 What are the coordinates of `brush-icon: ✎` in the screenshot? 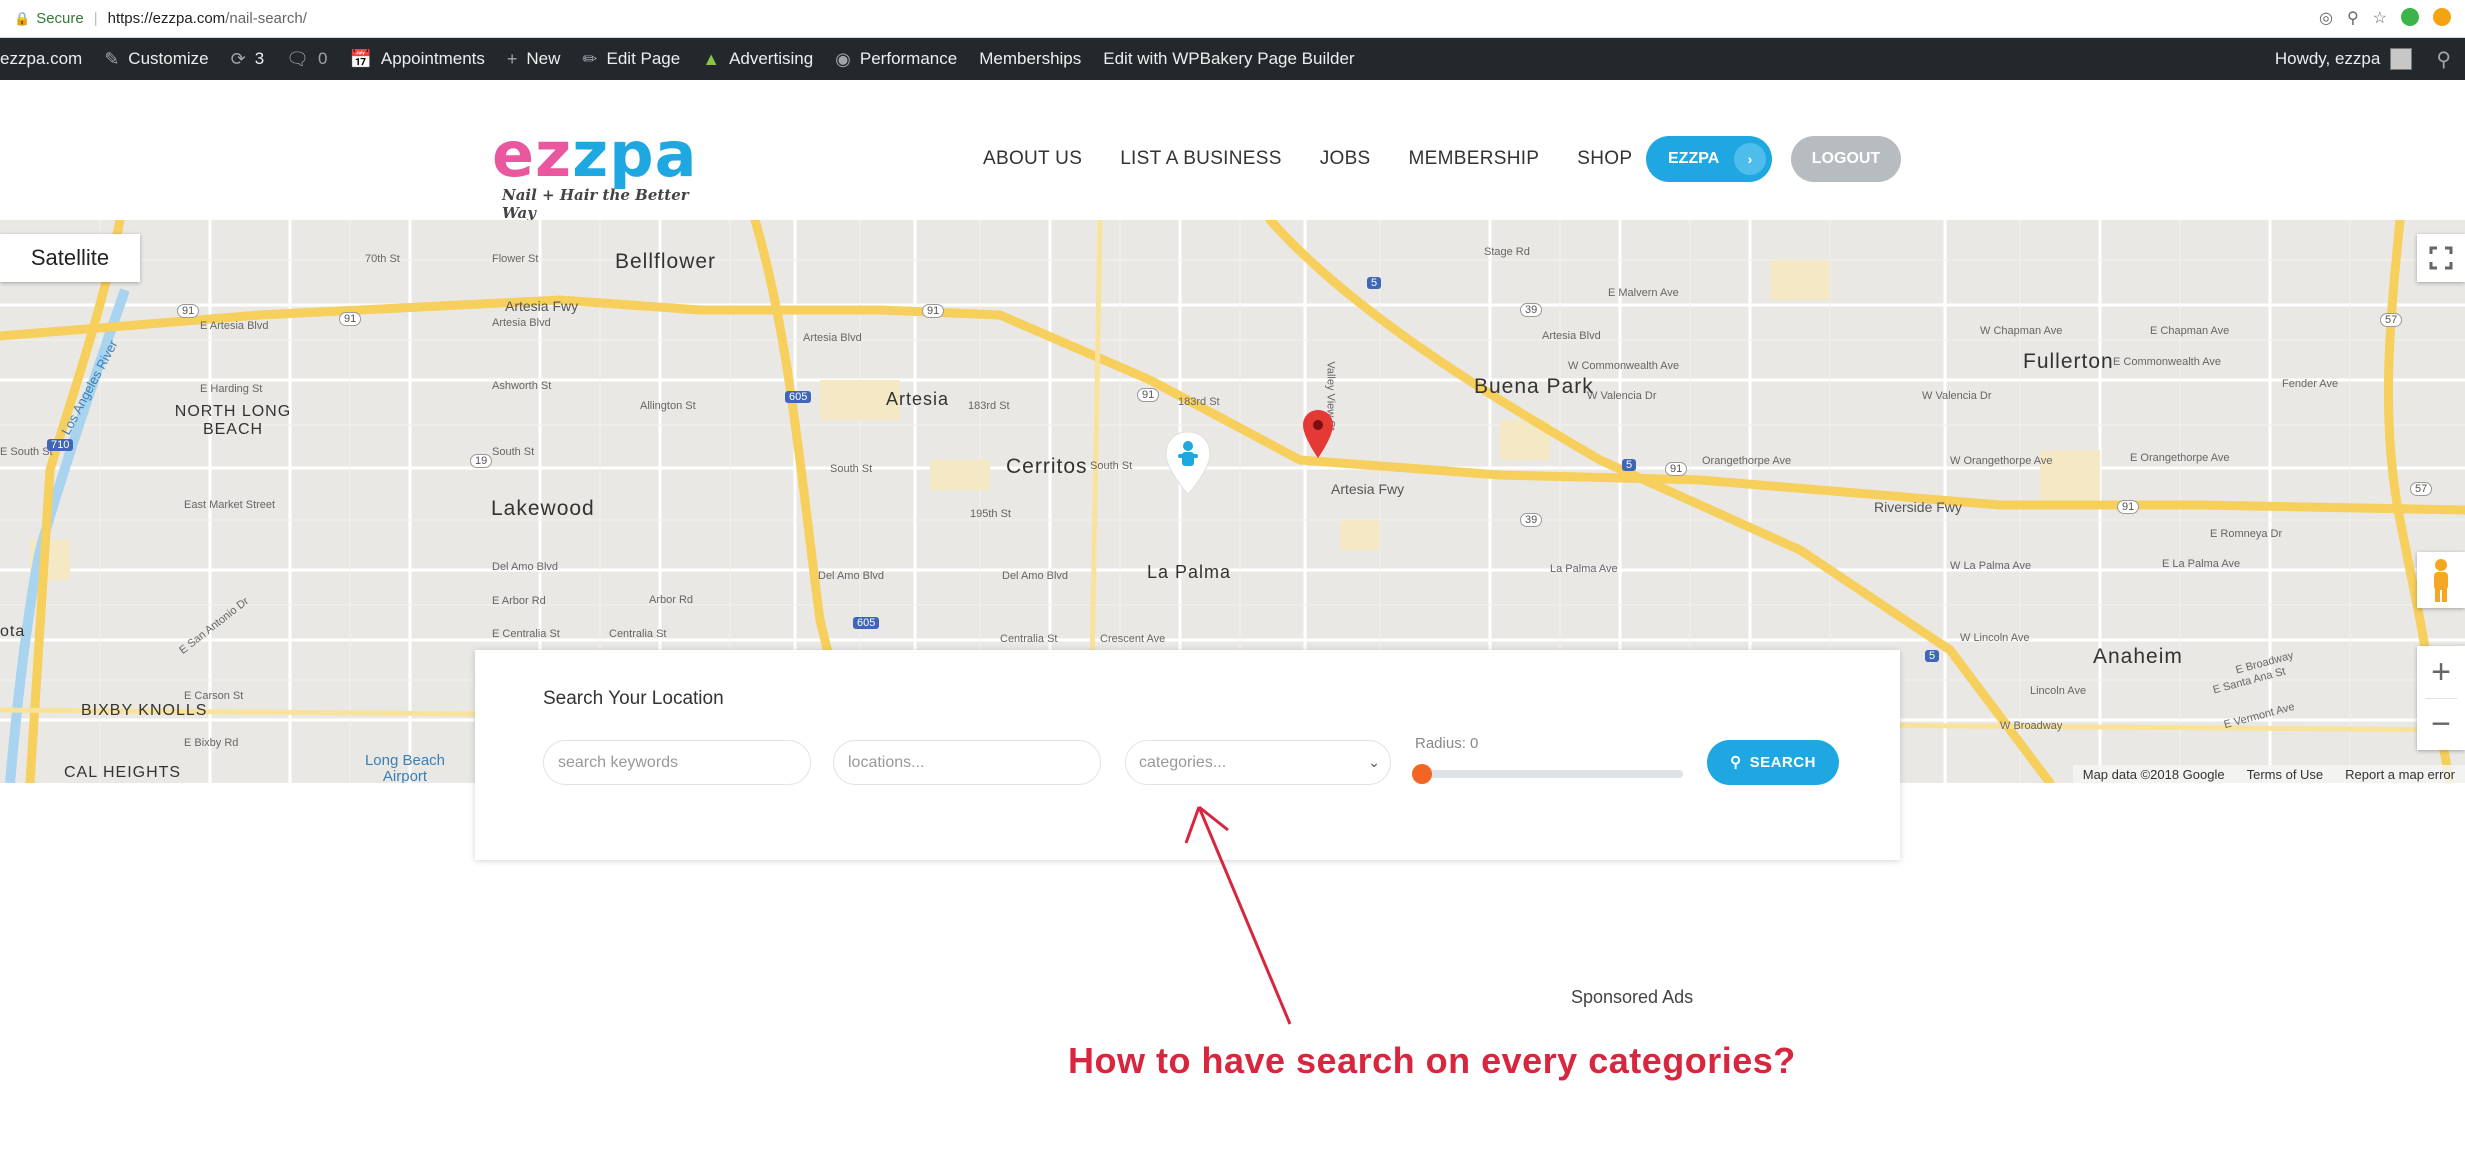 It's located at (112, 58).